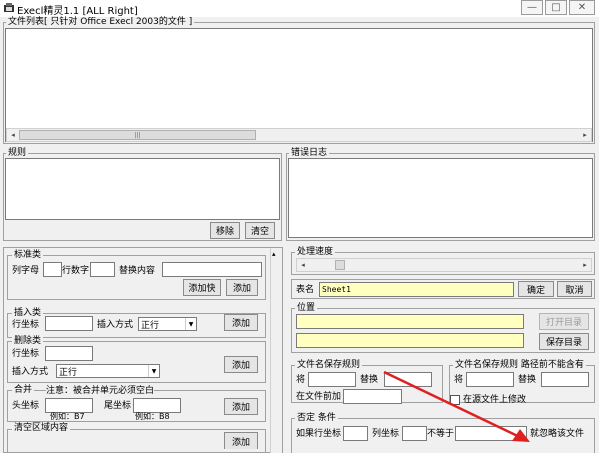 The image size is (599, 453). I want to click on delete-add-button: 添加, so click(241, 364).